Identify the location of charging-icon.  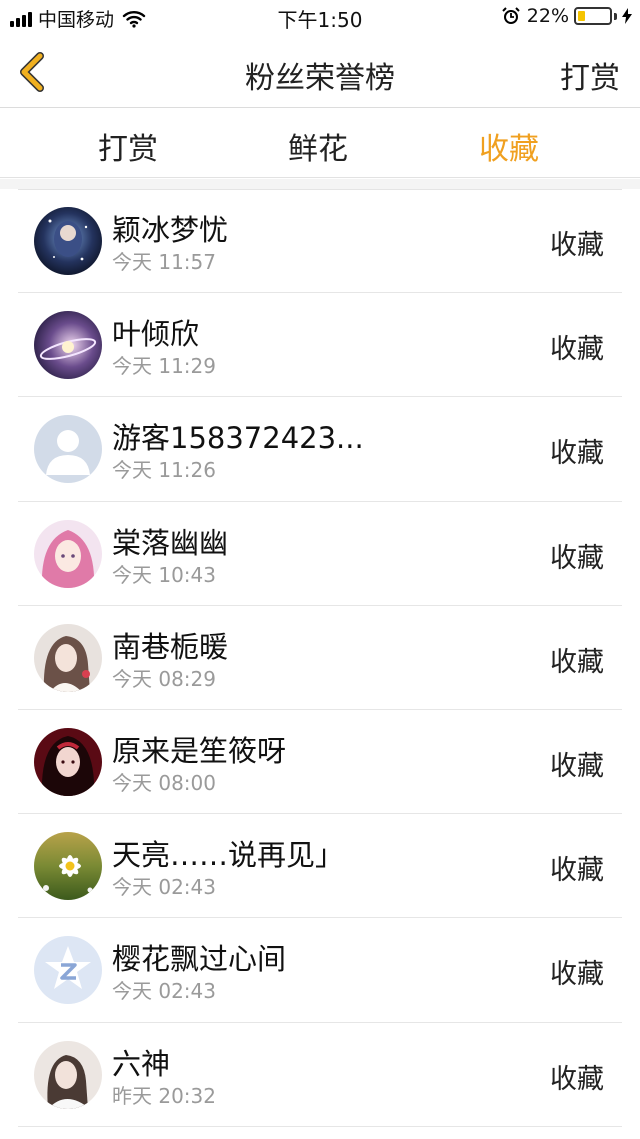
(627, 16).